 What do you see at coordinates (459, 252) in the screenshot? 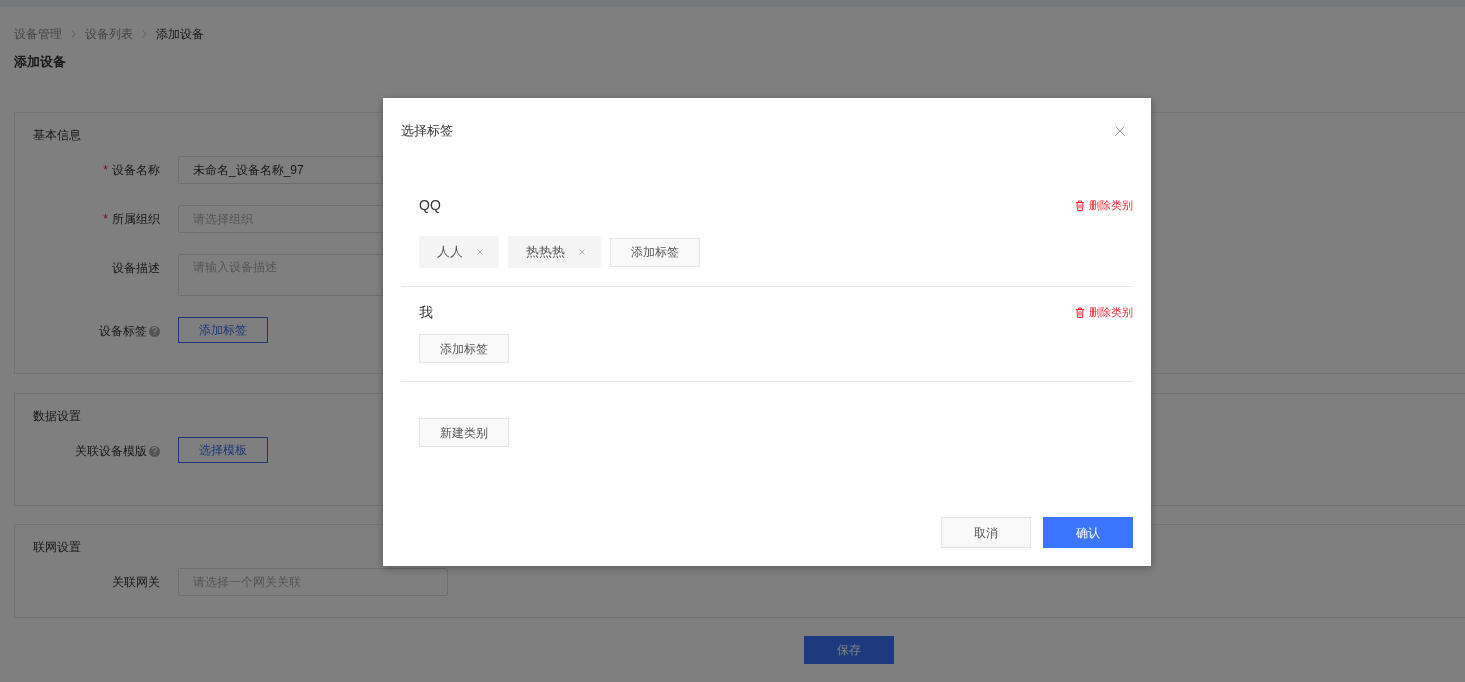
I see `tag-chip: 人人` at bounding box center [459, 252].